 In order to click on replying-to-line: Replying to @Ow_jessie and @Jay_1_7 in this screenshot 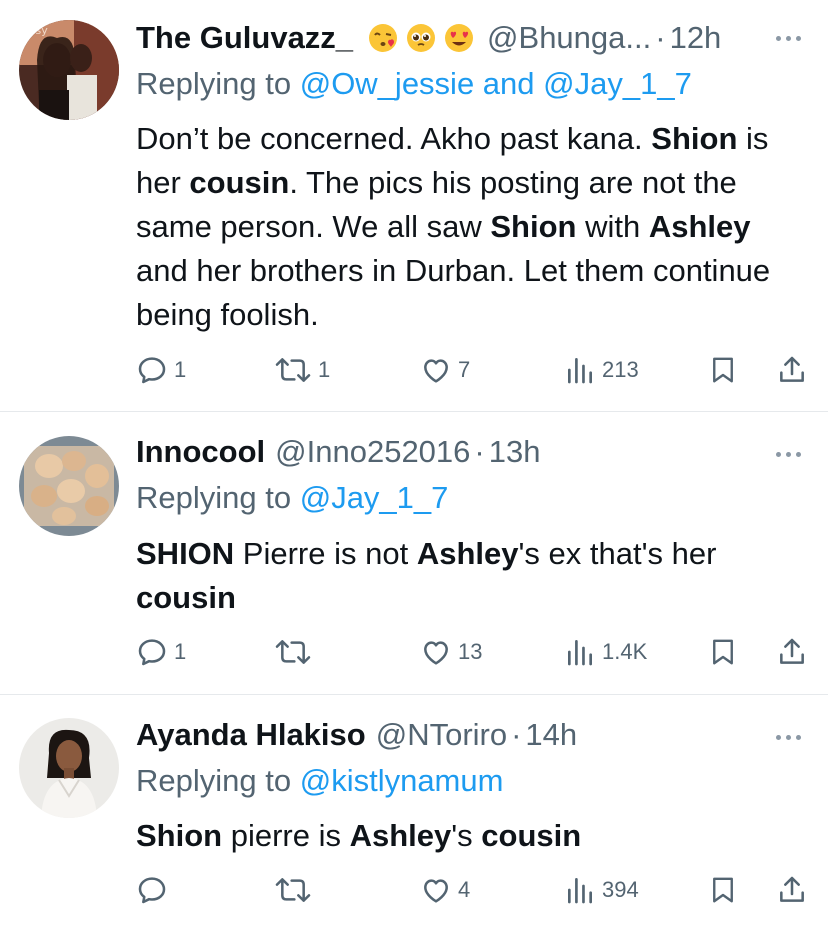, I will do `click(414, 84)`.